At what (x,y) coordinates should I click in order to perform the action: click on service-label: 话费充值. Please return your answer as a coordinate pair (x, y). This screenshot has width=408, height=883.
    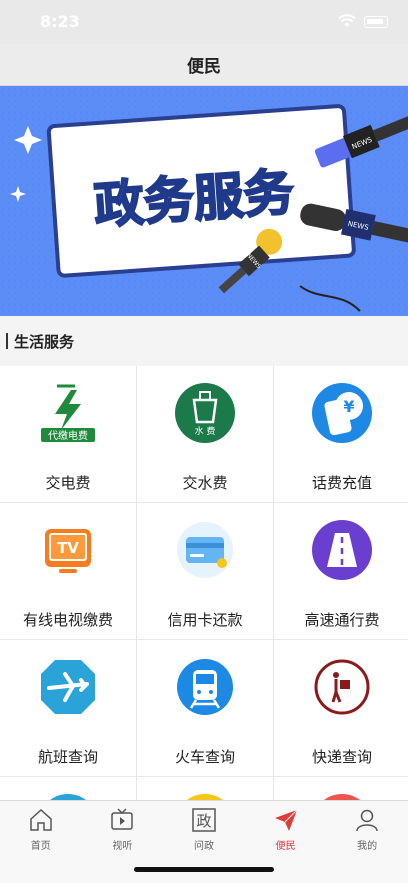
    Looking at the image, I should click on (341, 483).